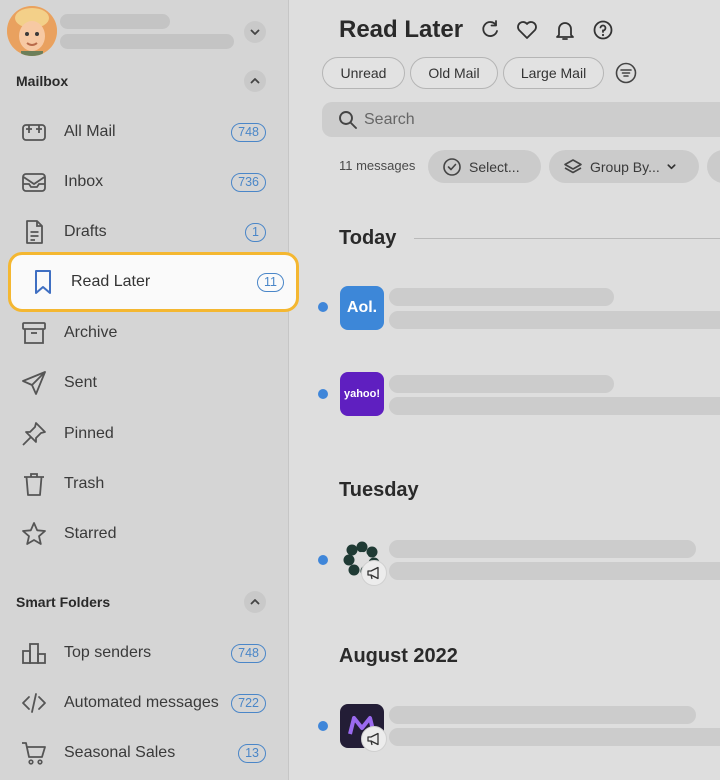  What do you see at coordinates (34, 653) in the screenshot?
I see `top-senders-icon` at bounding box center [34, 653].